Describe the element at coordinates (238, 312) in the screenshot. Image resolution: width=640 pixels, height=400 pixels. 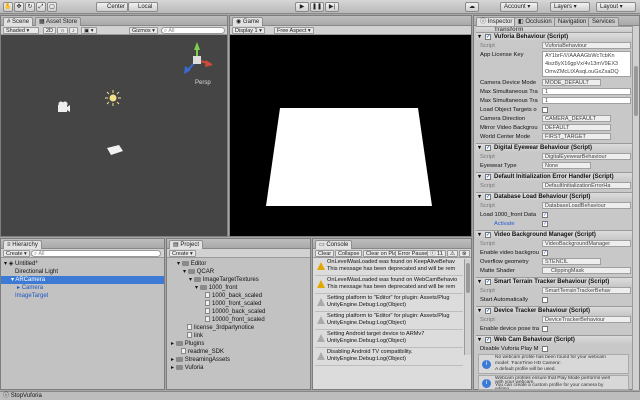
I see `project-item: 10000_back_scaled` at that location.